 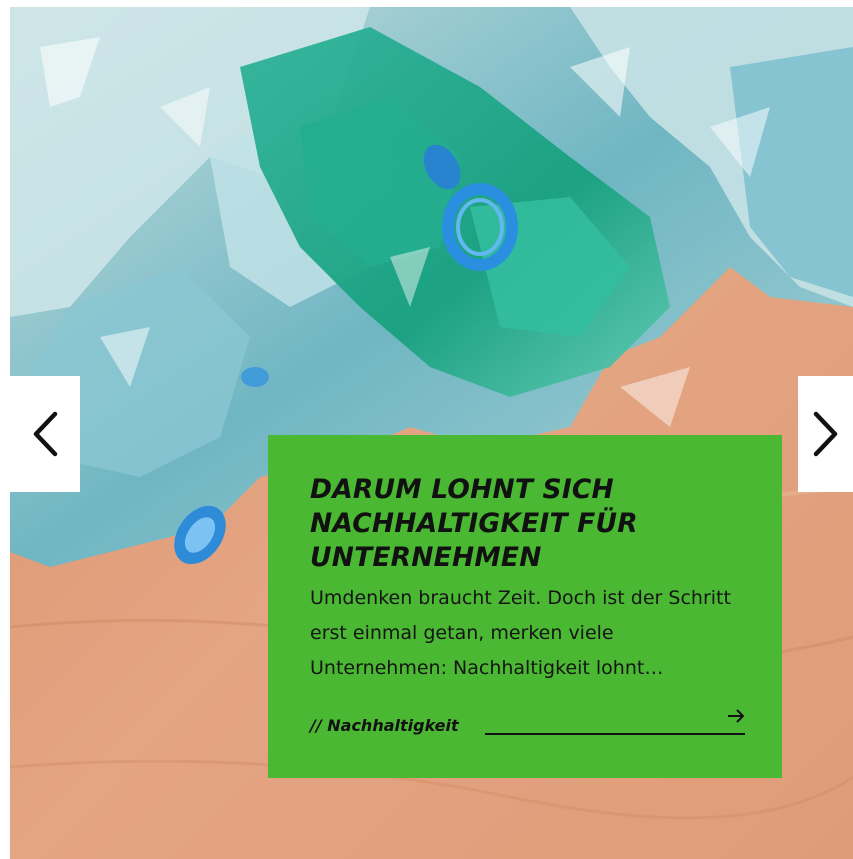 I want to click on read-more-link, so click(x=614, y=723).